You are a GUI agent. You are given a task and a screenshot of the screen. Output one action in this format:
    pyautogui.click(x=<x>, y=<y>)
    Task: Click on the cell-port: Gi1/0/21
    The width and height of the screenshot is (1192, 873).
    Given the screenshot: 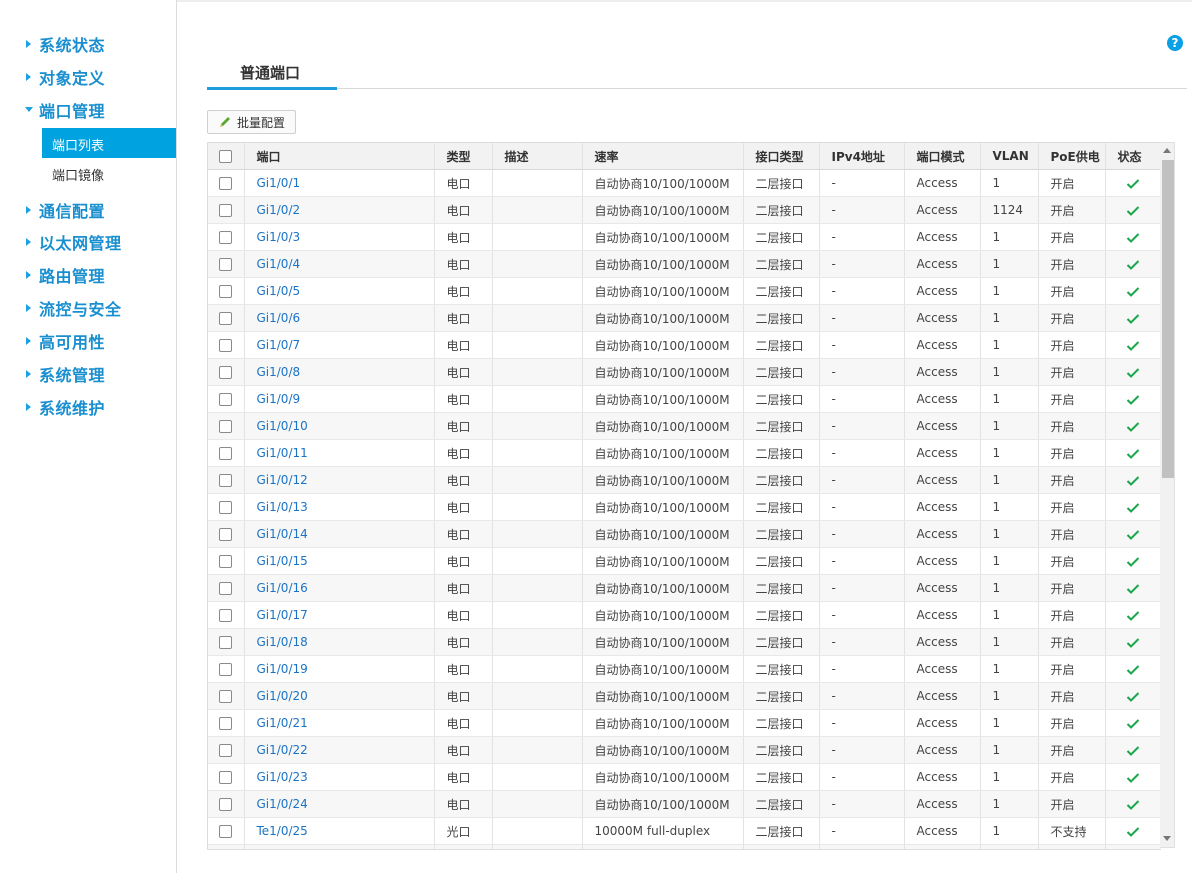 What is the action you would take?
    pyautogui.click(x=339, y=723)
    